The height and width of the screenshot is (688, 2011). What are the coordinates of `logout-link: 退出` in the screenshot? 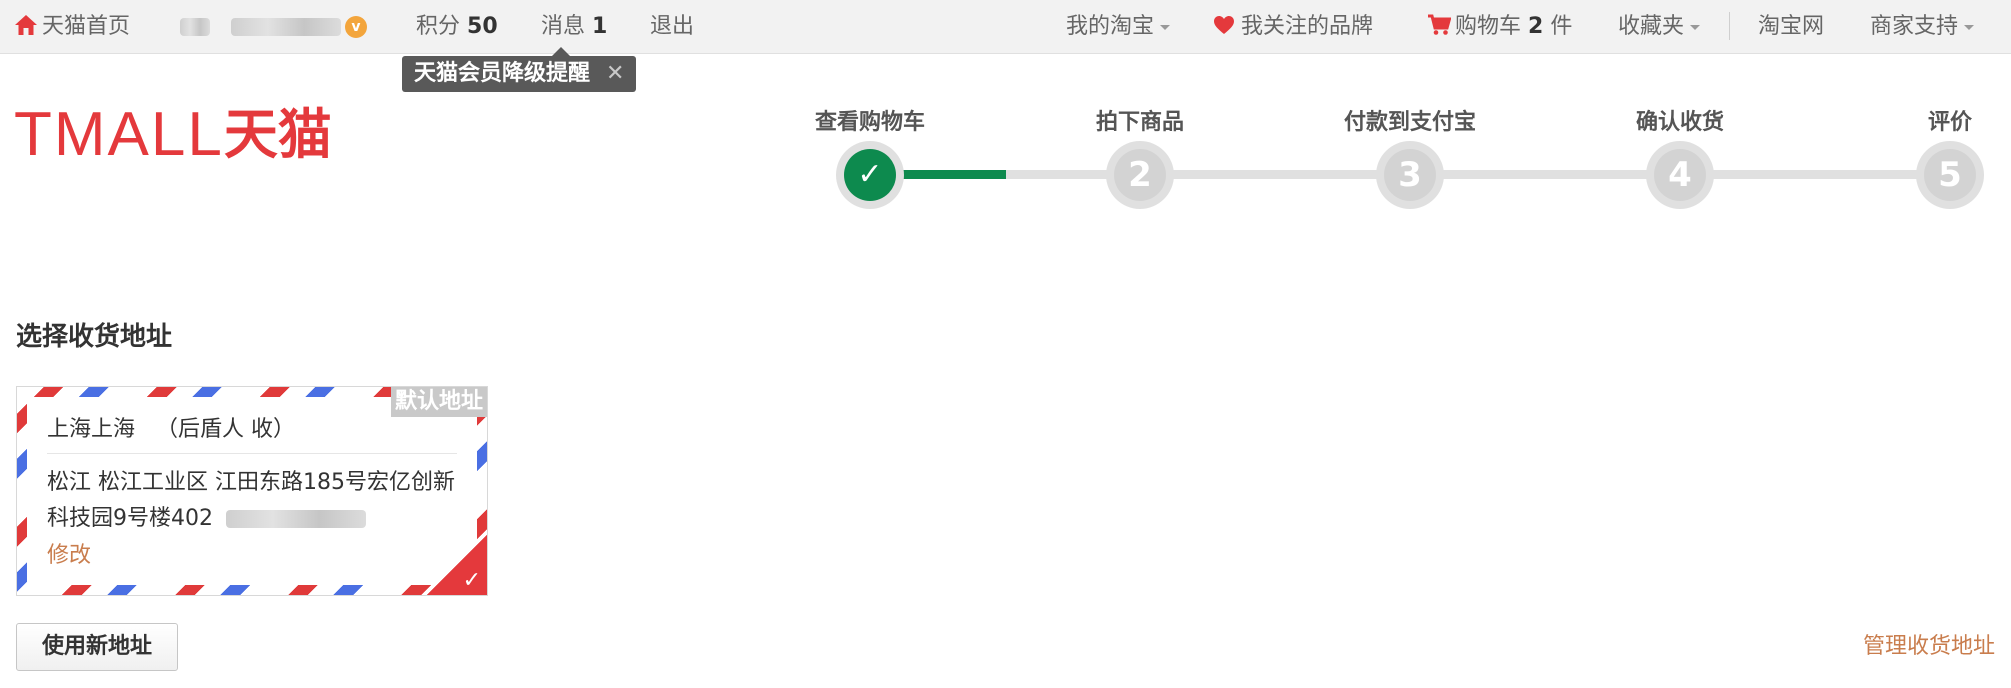 It's located at (672, 26).